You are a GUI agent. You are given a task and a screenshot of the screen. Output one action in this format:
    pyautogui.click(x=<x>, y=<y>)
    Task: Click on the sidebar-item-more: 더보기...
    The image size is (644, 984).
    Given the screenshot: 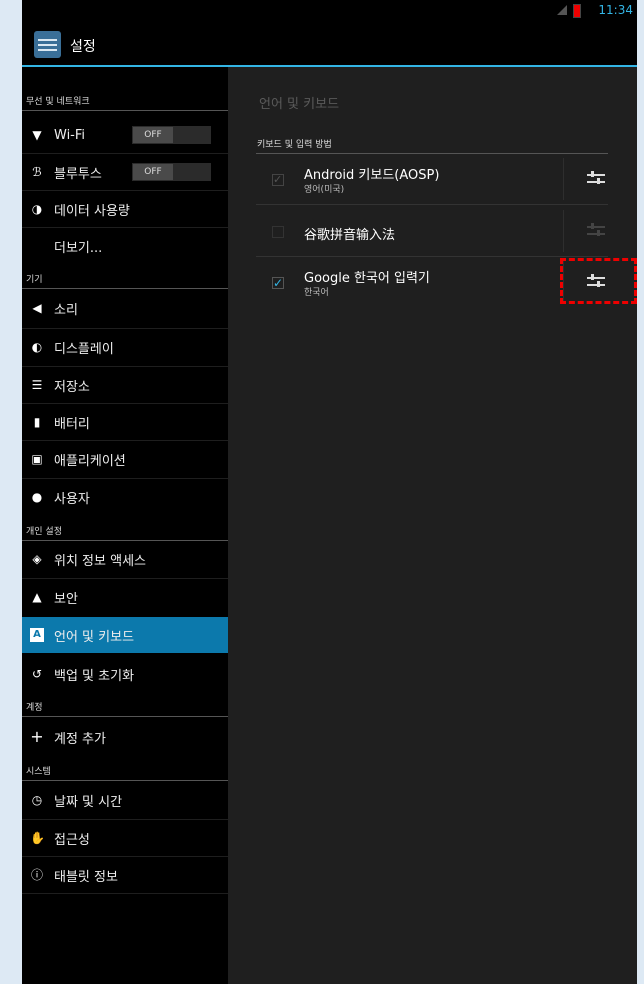 What is the action you would take?
    pyautogui.click(x=125, y=246)
    